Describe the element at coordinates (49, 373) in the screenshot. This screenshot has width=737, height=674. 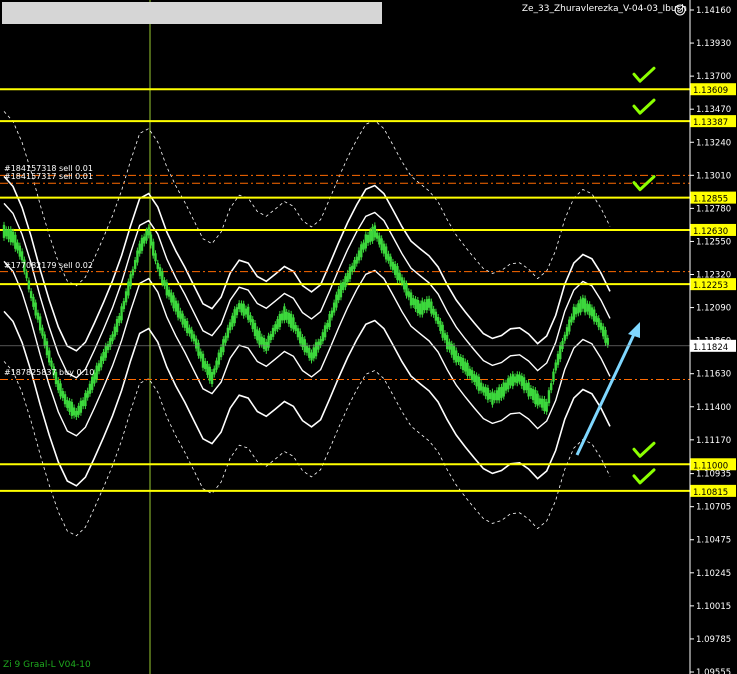
I see `order-label: #187825837 buy 0.10` at that location.